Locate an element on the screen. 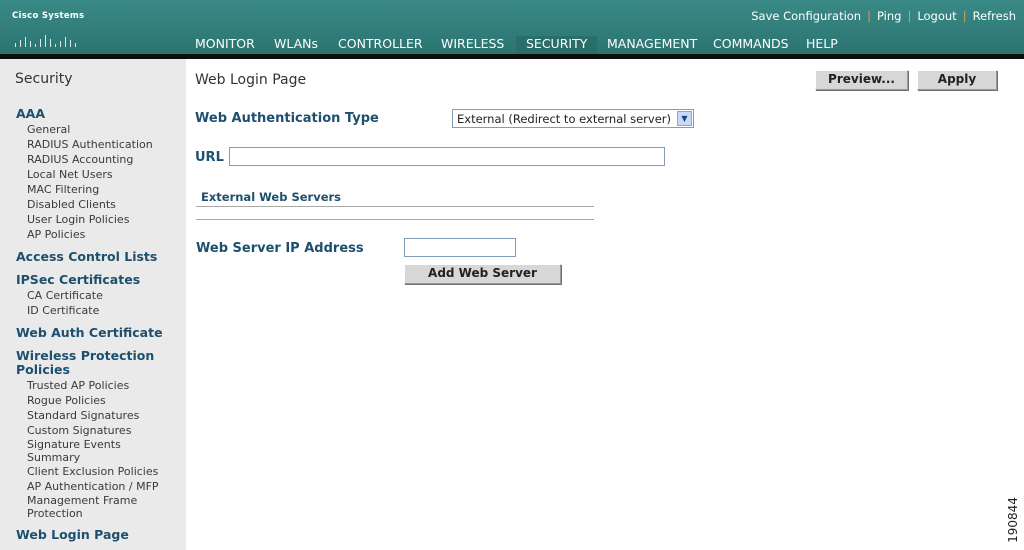 The width and height of the screenshot is (1024, 550). sidebar-section-wireless-protection-line1: Wireless Protection is located at coordinates (85, 356).